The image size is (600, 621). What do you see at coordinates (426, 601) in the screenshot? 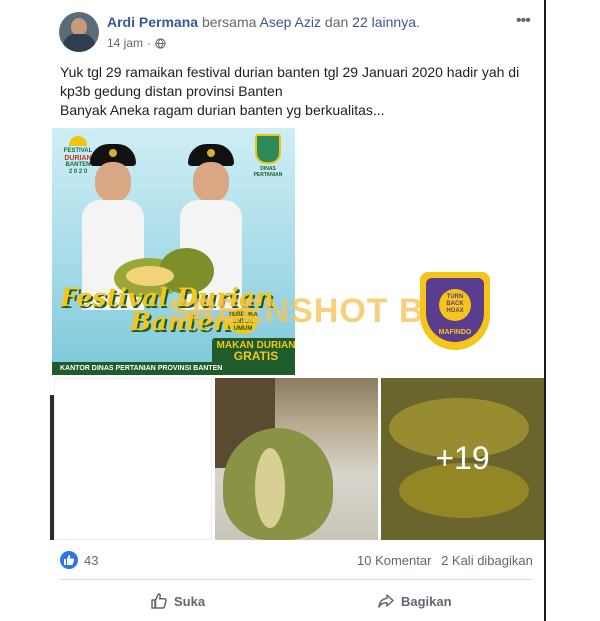
I see `share-label: Bagikan` at bounding box center [426, 601].